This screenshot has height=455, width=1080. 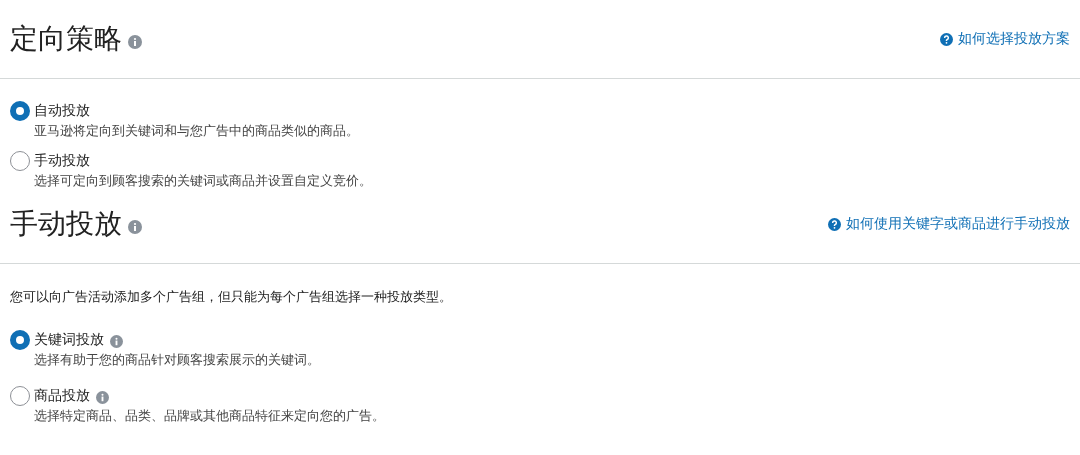 I want to click on section-title: 定向策略, so click(x=66, y=39).